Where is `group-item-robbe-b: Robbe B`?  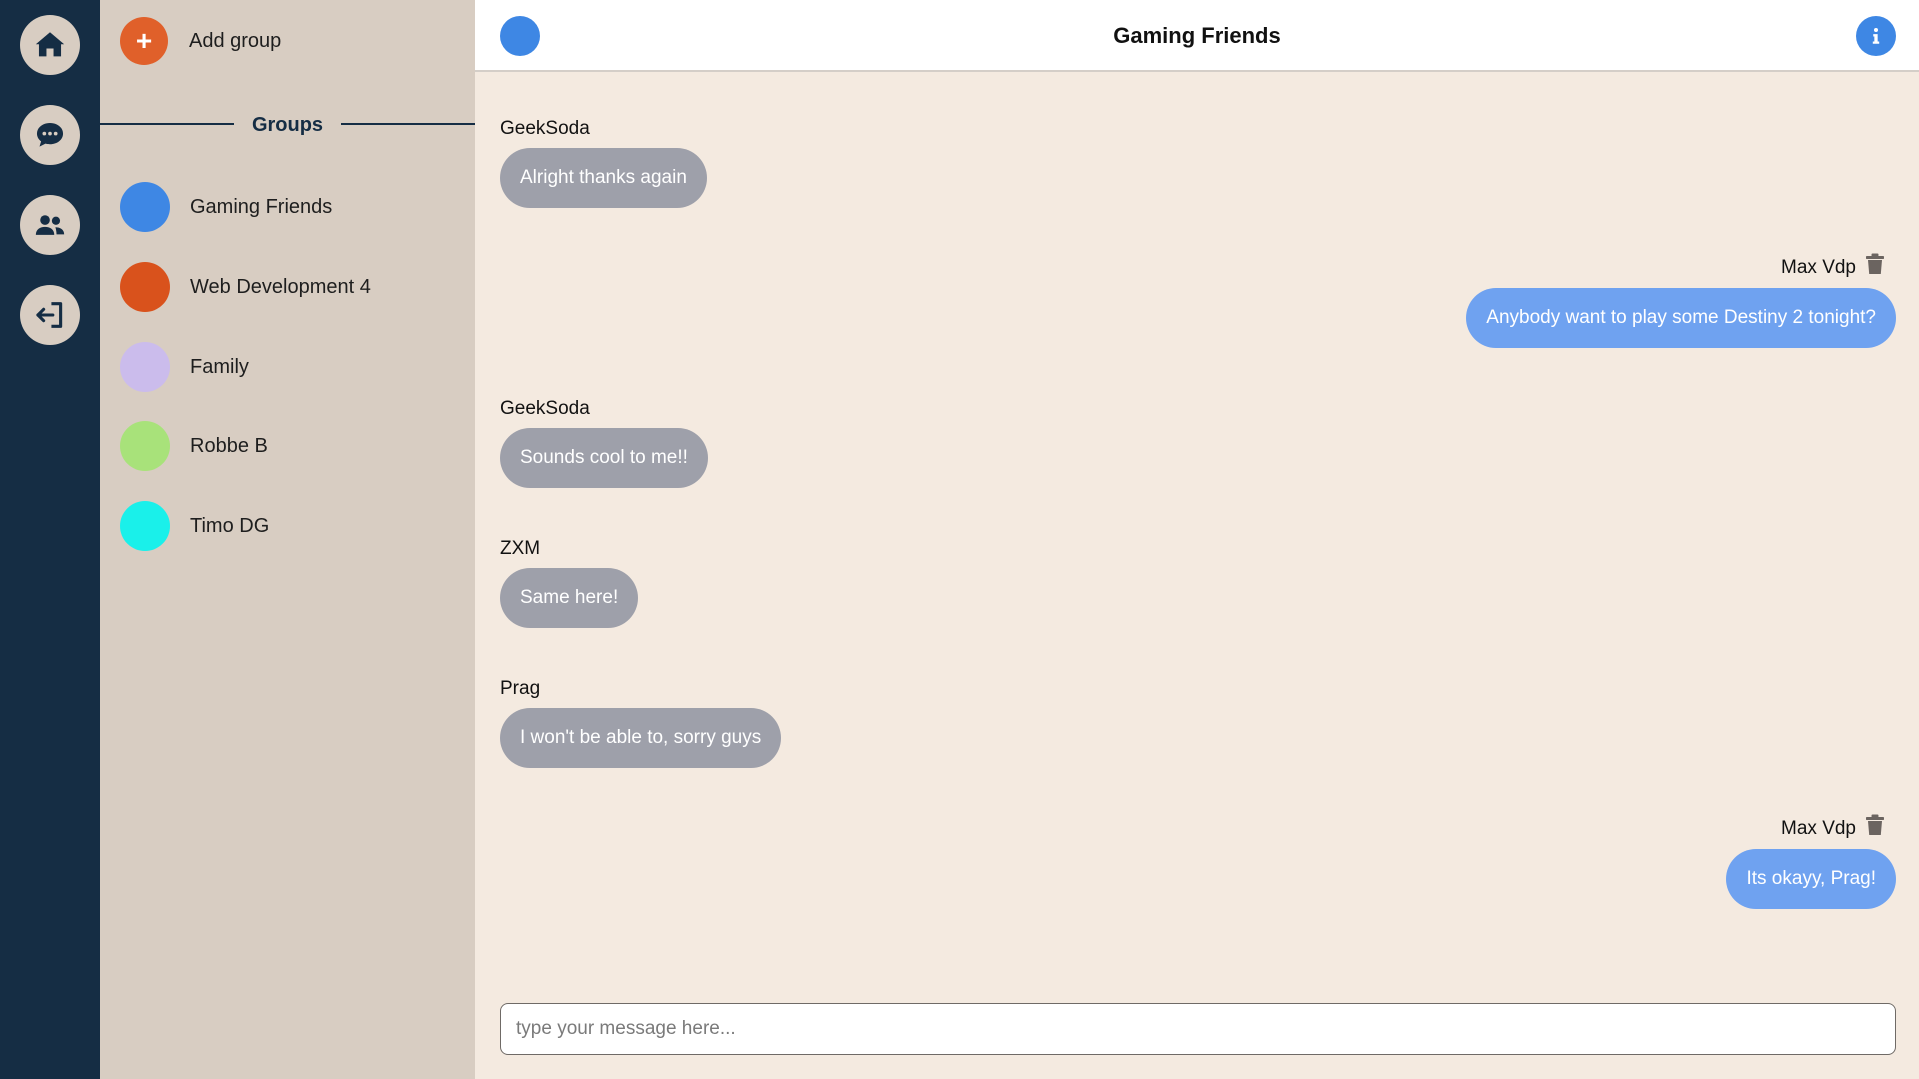
group-item-robbe-b: Robbe B is located at coordinates (194, 446).